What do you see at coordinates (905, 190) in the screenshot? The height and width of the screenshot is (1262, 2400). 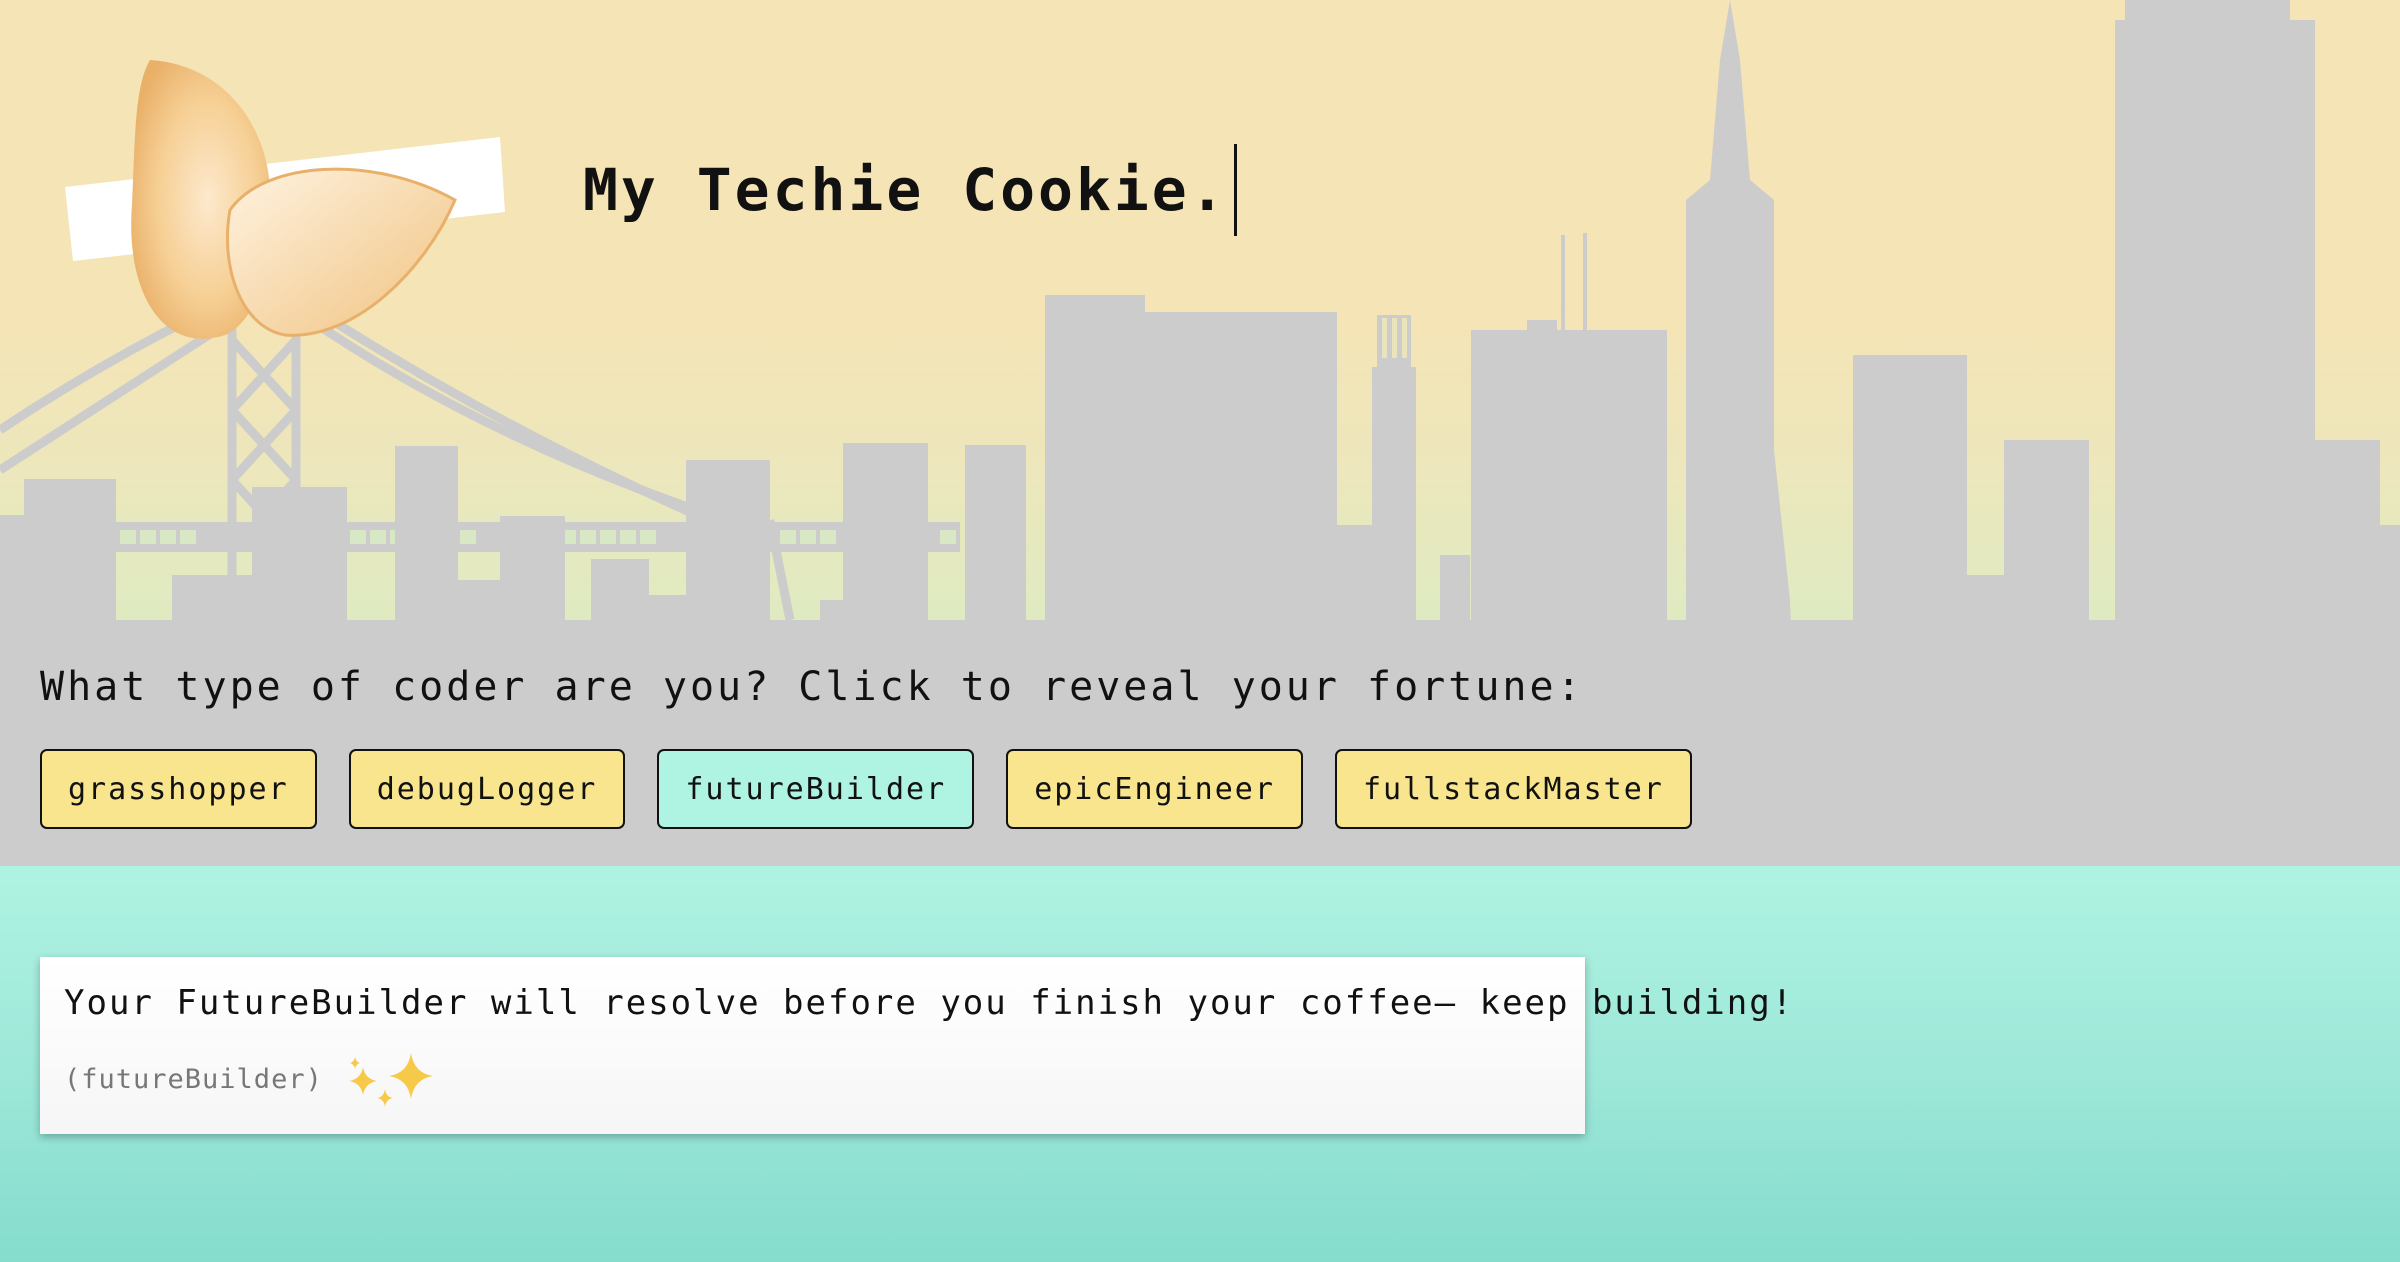 I see `page-title-text: My Techie Cookie.` at bounding box center [905, 190].